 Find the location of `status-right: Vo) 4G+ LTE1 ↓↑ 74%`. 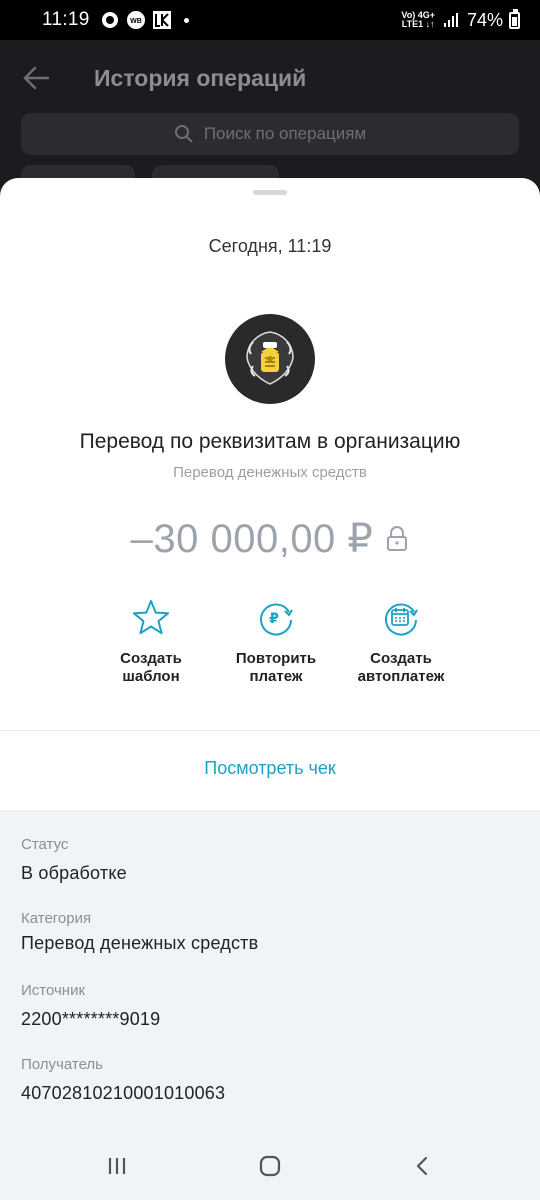

status-right: Vo) 4G+ LTE1 ↓↑ 74% is located at coordinates (460, 19).